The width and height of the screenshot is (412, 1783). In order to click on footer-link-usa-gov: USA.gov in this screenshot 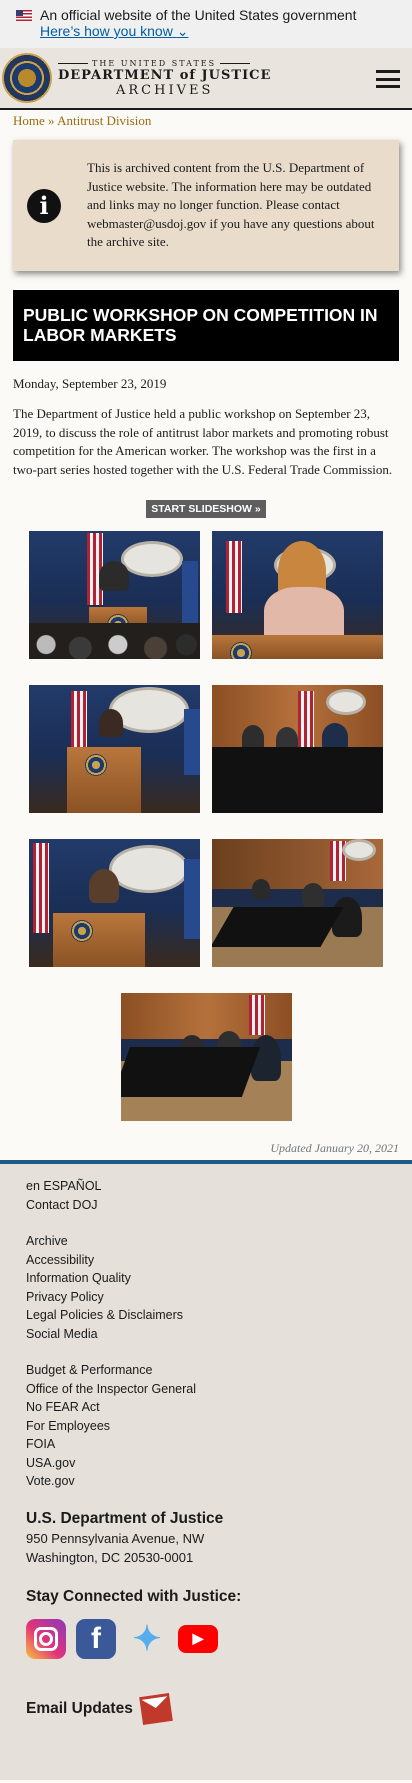, I will do `click(206, 1463)`.